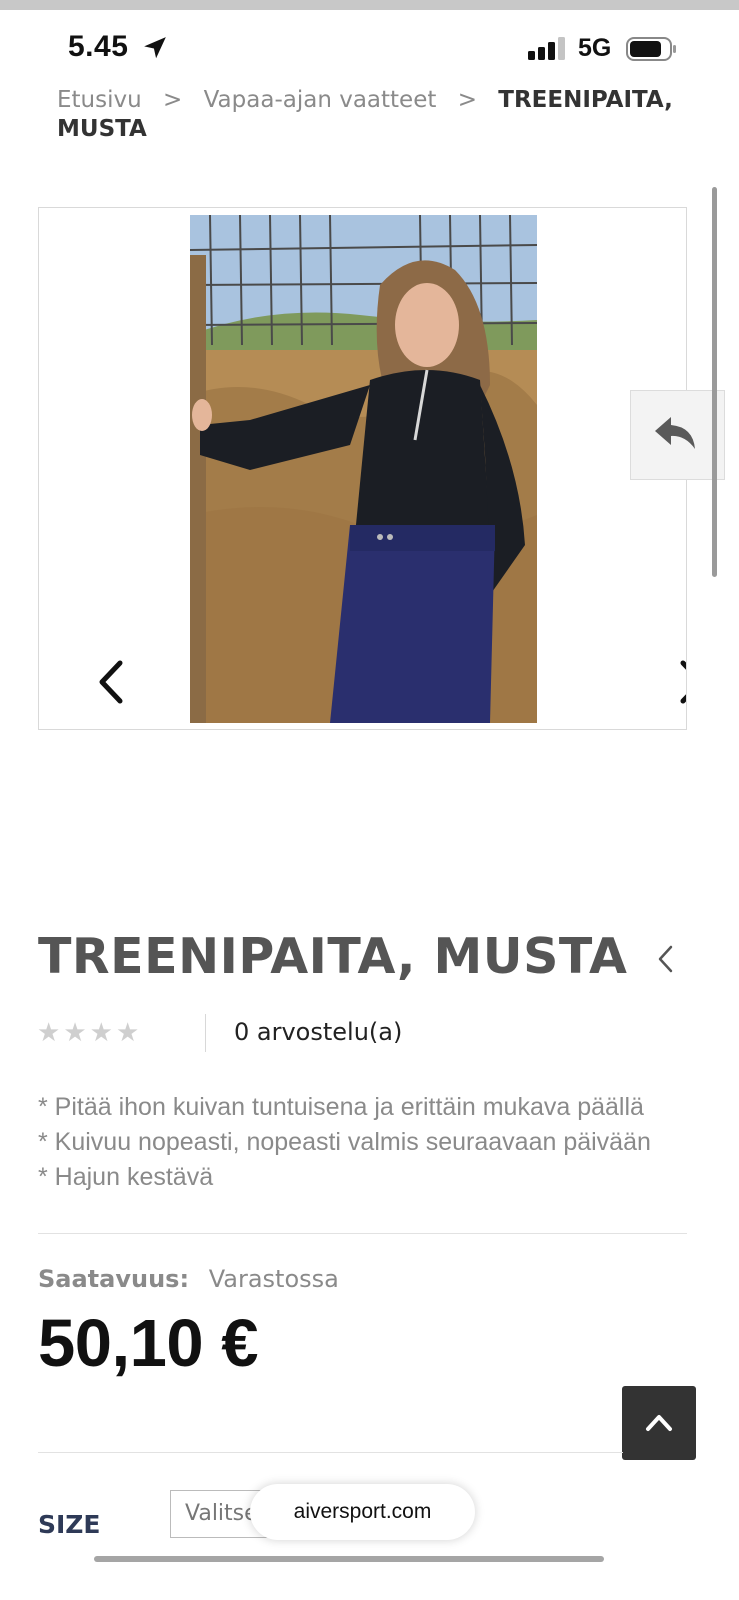 This screenshot has width=739, height=1600. I want to click on chevron-right-icon, so click(681, 682).